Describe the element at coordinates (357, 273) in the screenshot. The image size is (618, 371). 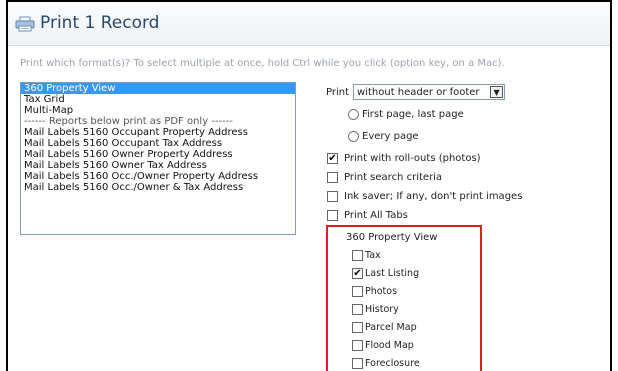
I see `tab-checkbox: ✔` at that location.